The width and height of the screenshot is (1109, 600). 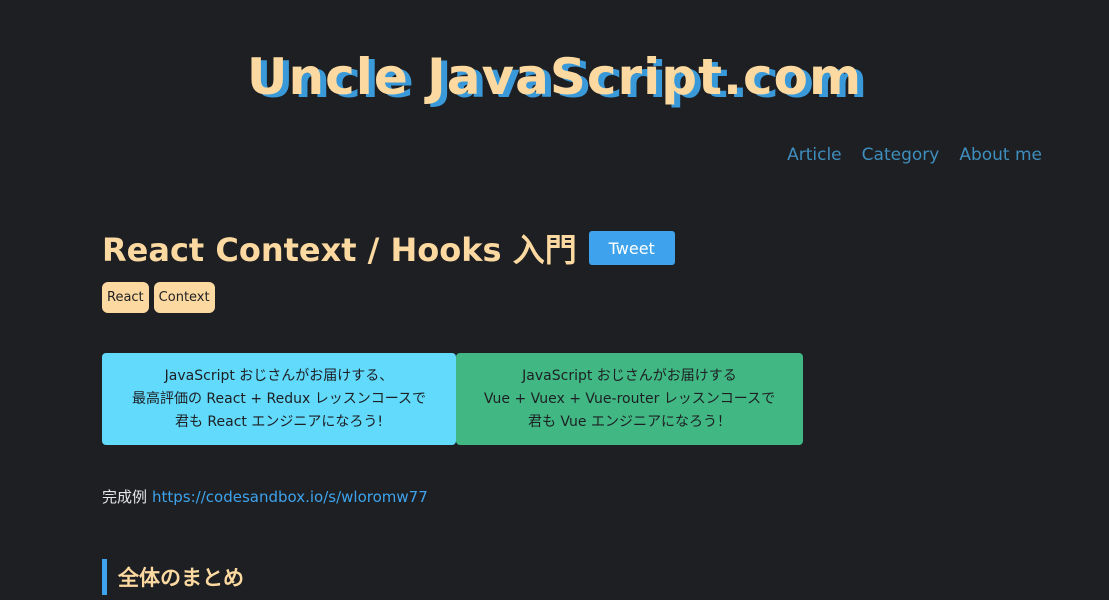 I want to click on tag-list: React Context, so click(x=158, y=297).